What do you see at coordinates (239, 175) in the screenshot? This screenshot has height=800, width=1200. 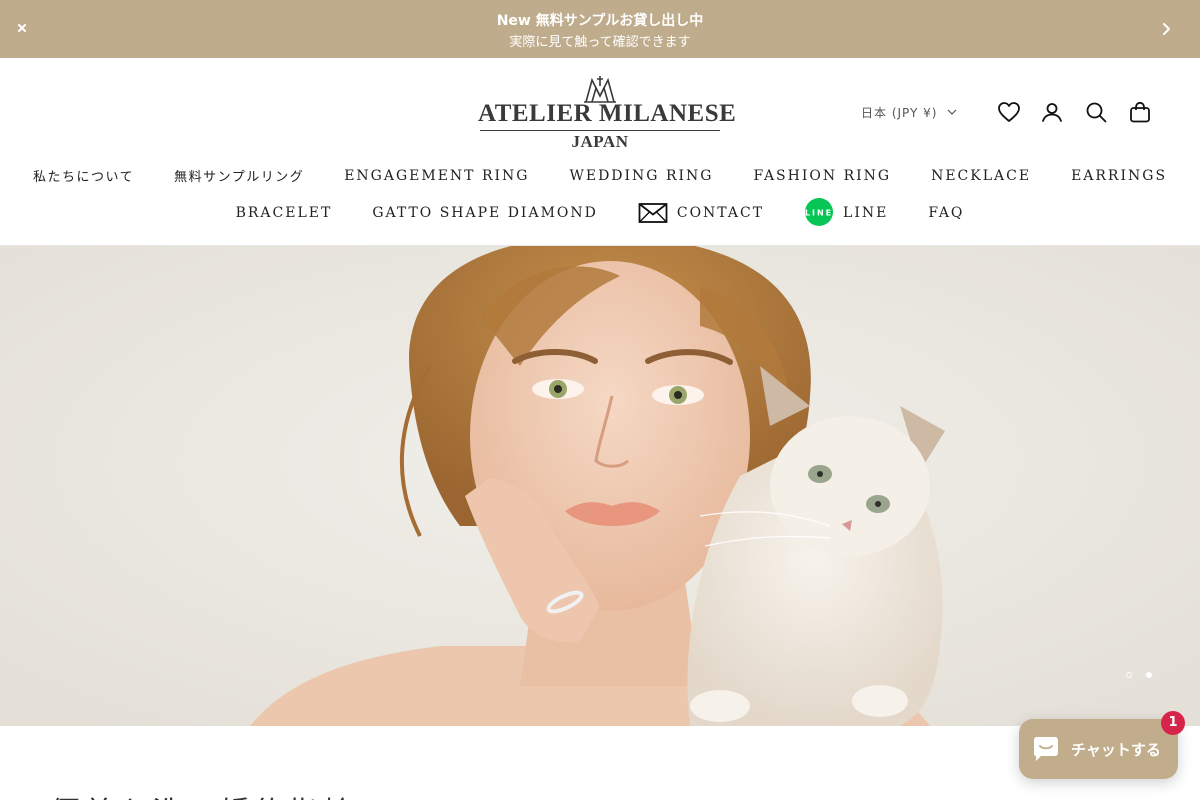 I see `nav-item-free-sample-ring: 無料サンプルリング` at bounding box center [239, 175].